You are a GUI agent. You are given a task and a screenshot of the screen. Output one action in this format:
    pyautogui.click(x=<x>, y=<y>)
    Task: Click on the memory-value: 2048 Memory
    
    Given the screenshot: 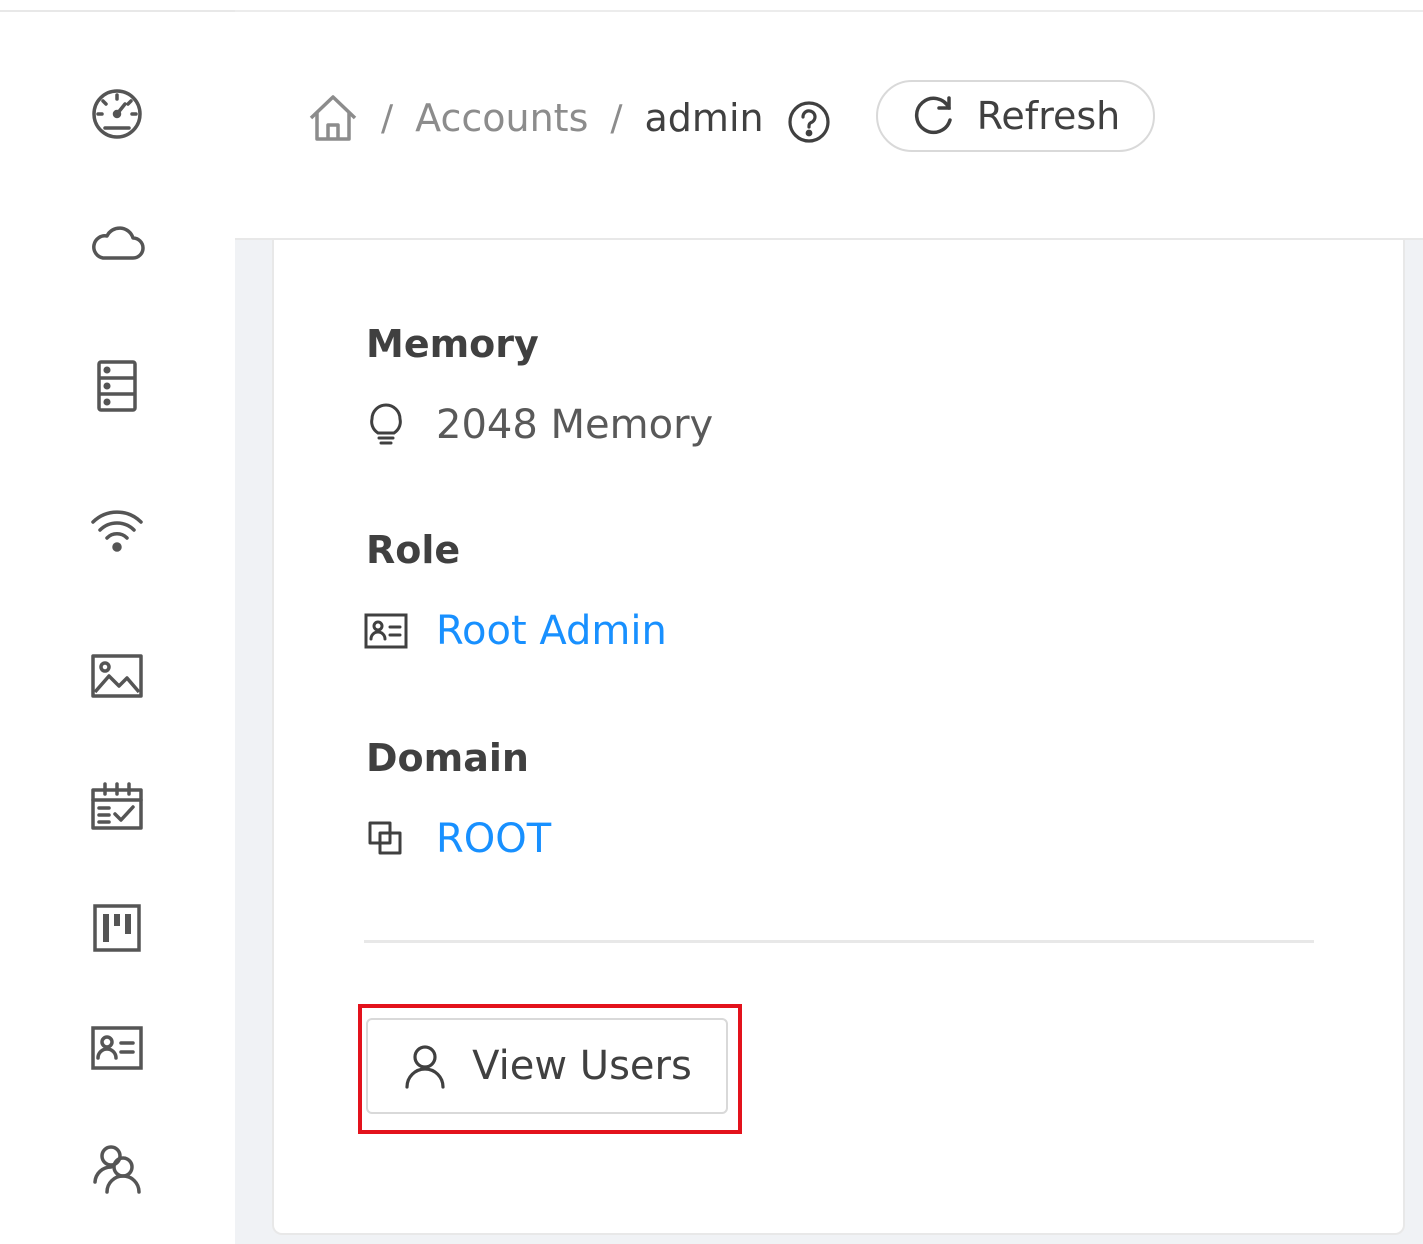 What is the action you would take?
    pyautogui.click(x=575, y=425)
    